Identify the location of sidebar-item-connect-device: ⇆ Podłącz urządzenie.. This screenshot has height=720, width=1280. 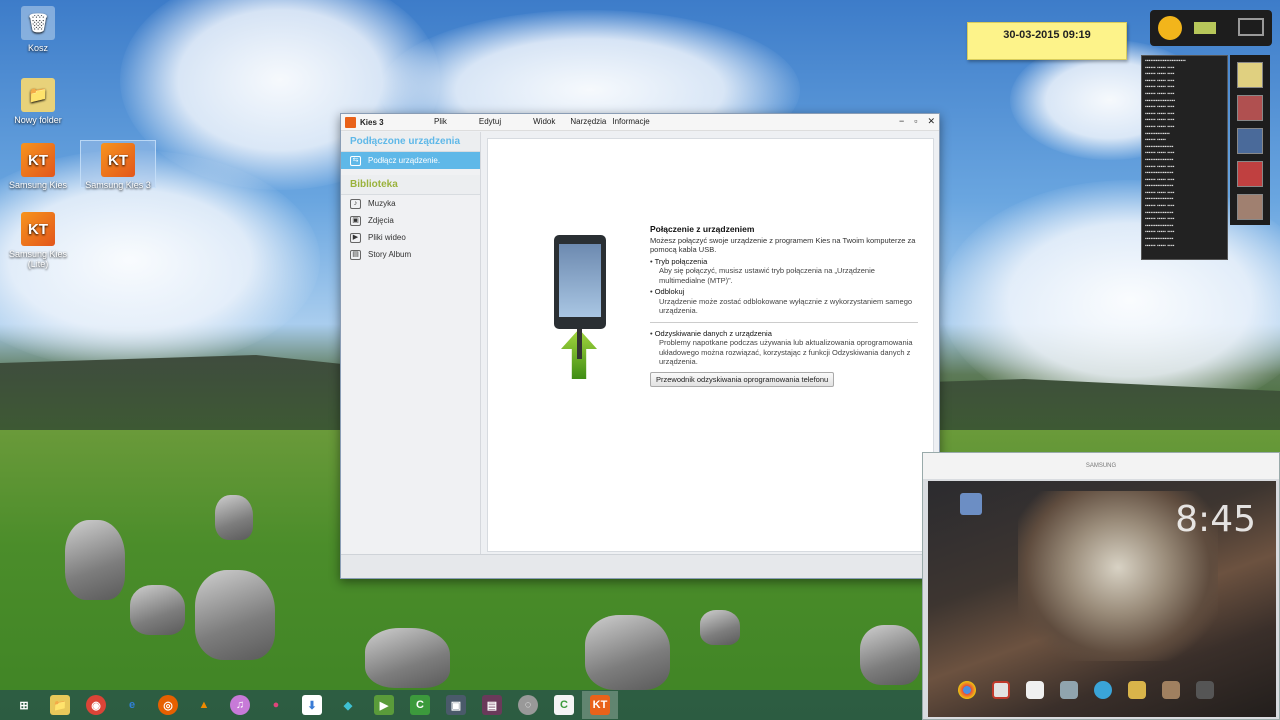
(410, 160).